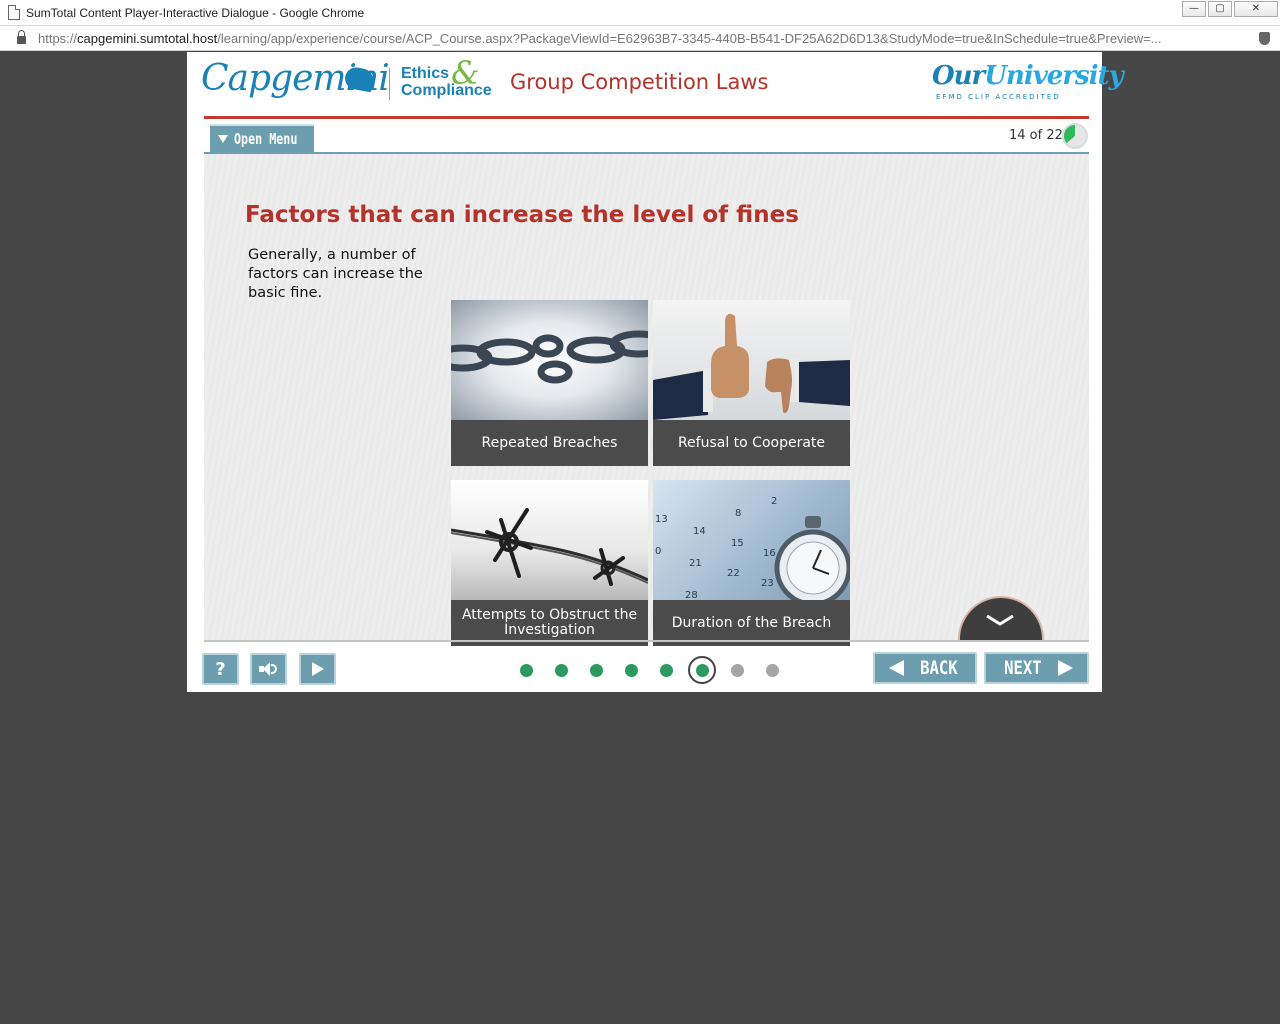 The height and width of the screenshot is (1024, 1280). I want to click on url-prefix: https://, so click(58, 38).